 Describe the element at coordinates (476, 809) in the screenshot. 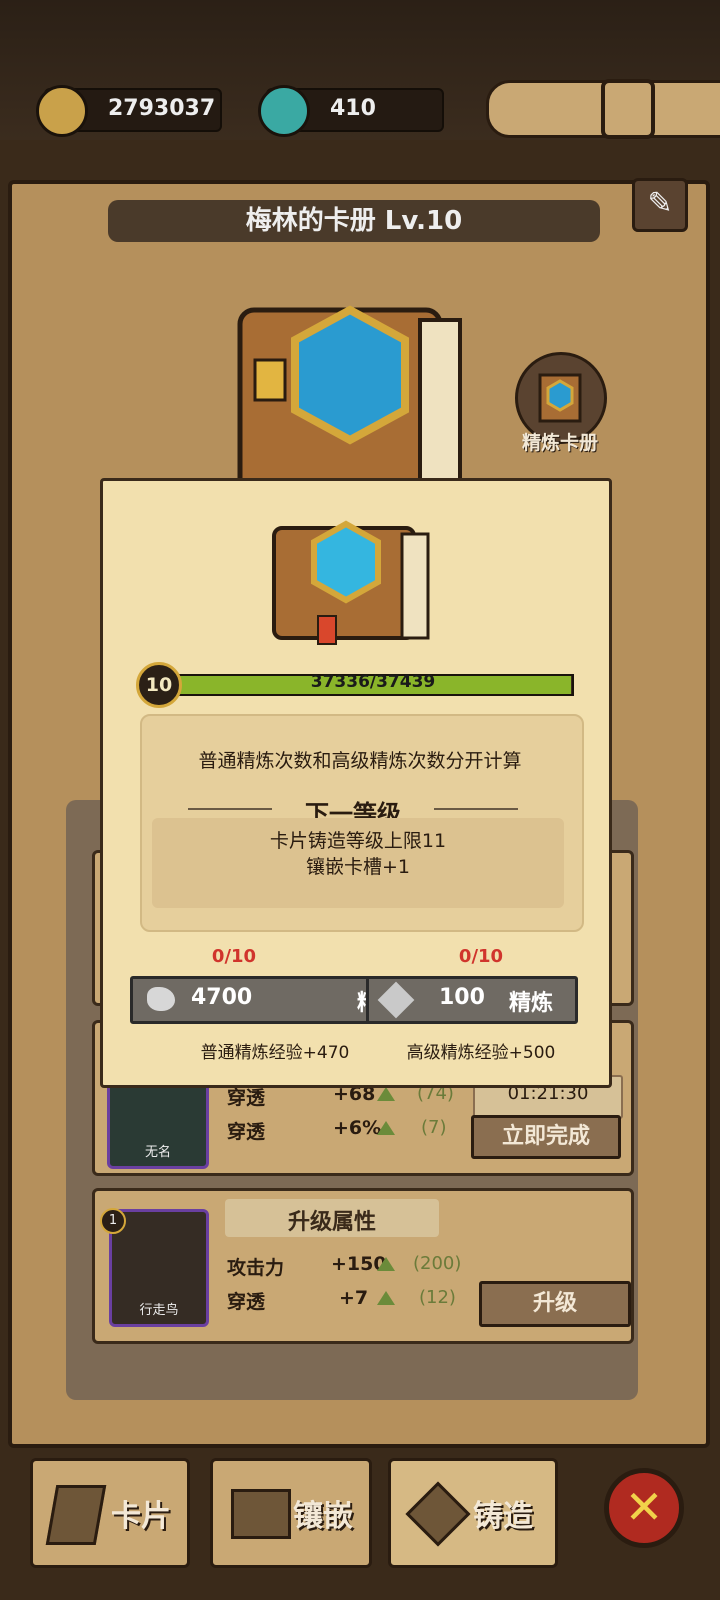

I see `divider-right` at that location.